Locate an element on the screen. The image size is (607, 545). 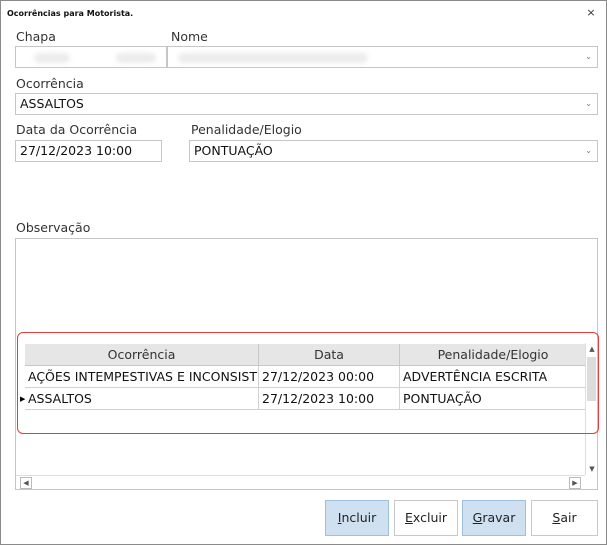
nome-field: ⌄ is located at coordinates (382, 57).